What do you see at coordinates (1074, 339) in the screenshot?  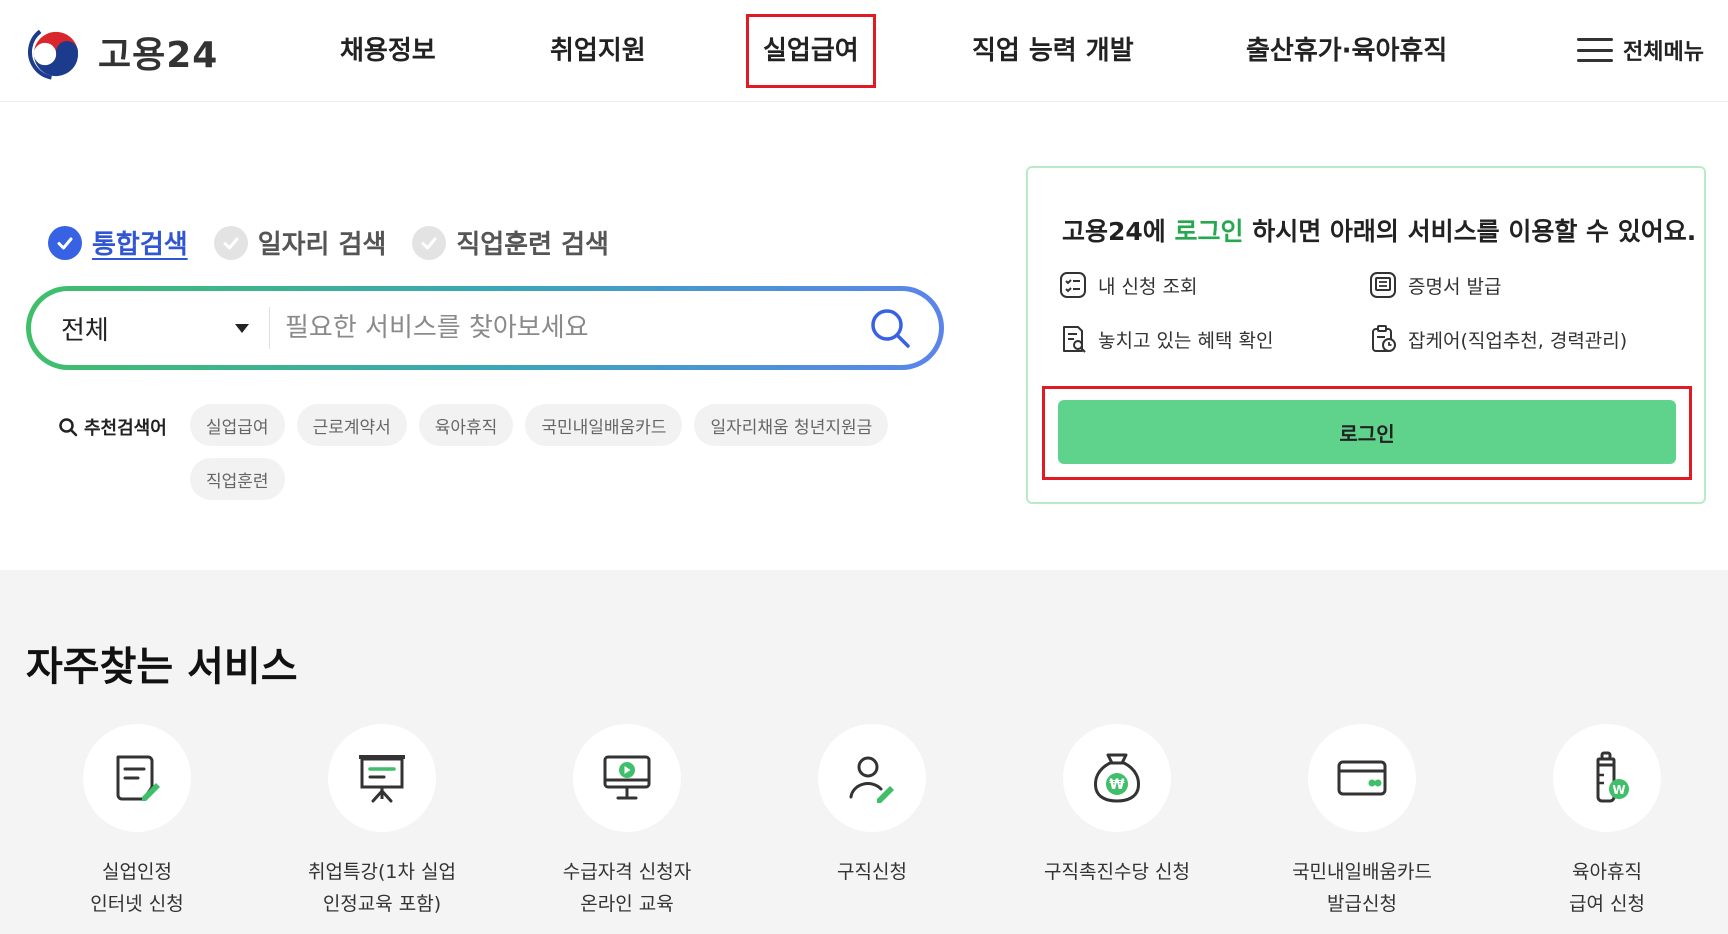 I see `document-search-icon` at bounding box center [1074, 339].